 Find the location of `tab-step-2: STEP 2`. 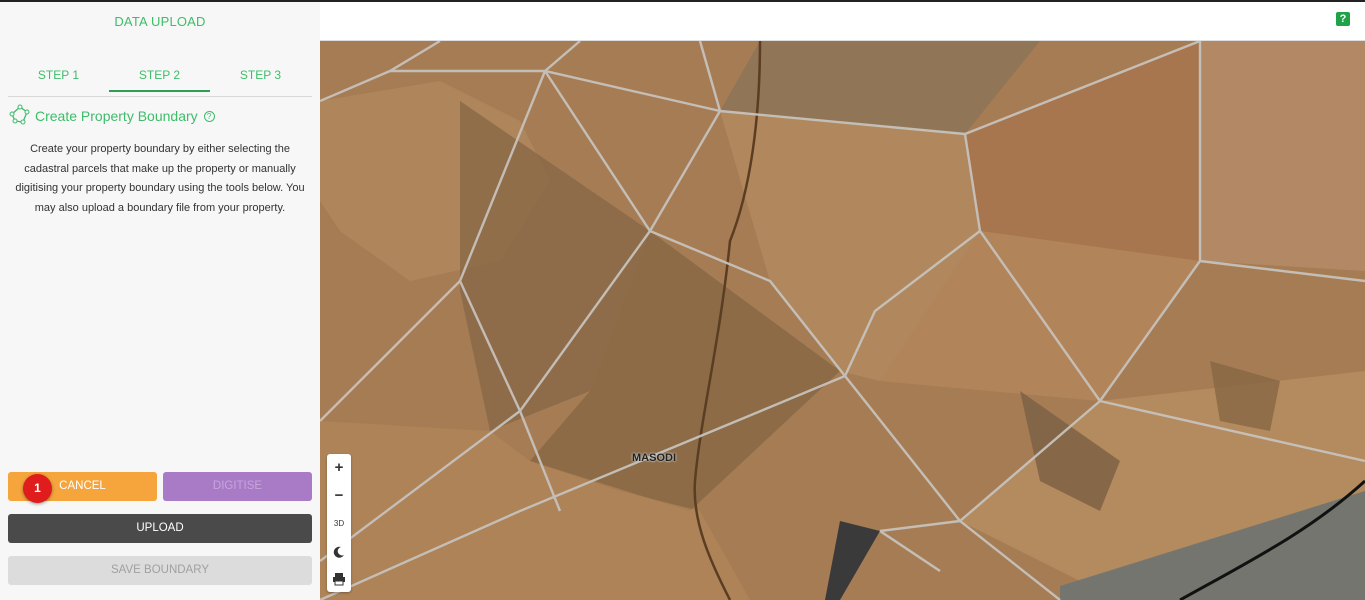

tab-step-2: STEP 2 is located at coordinates (159, 76).